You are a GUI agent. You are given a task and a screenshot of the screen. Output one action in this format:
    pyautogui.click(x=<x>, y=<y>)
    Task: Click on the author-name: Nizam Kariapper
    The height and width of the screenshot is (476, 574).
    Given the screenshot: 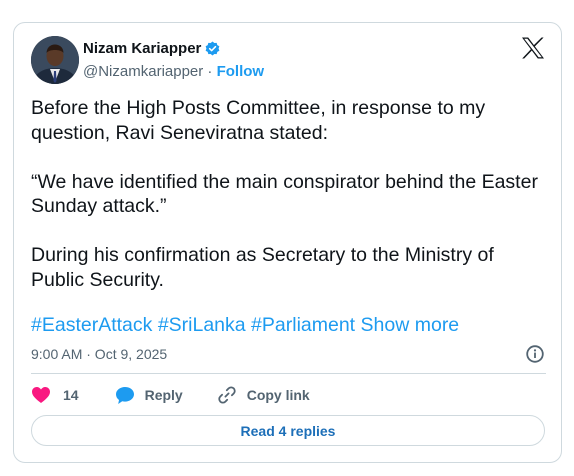 What is the action you would take?
    pyautogui.click(x=142, y=48)
    